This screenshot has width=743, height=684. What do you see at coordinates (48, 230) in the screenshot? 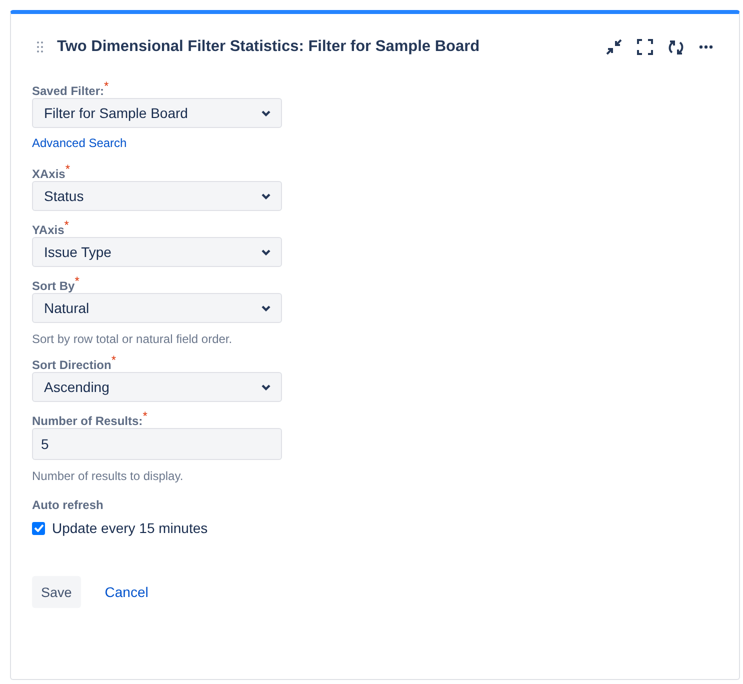
I see `field-label: YAxis` at bounding box center [48, 230].